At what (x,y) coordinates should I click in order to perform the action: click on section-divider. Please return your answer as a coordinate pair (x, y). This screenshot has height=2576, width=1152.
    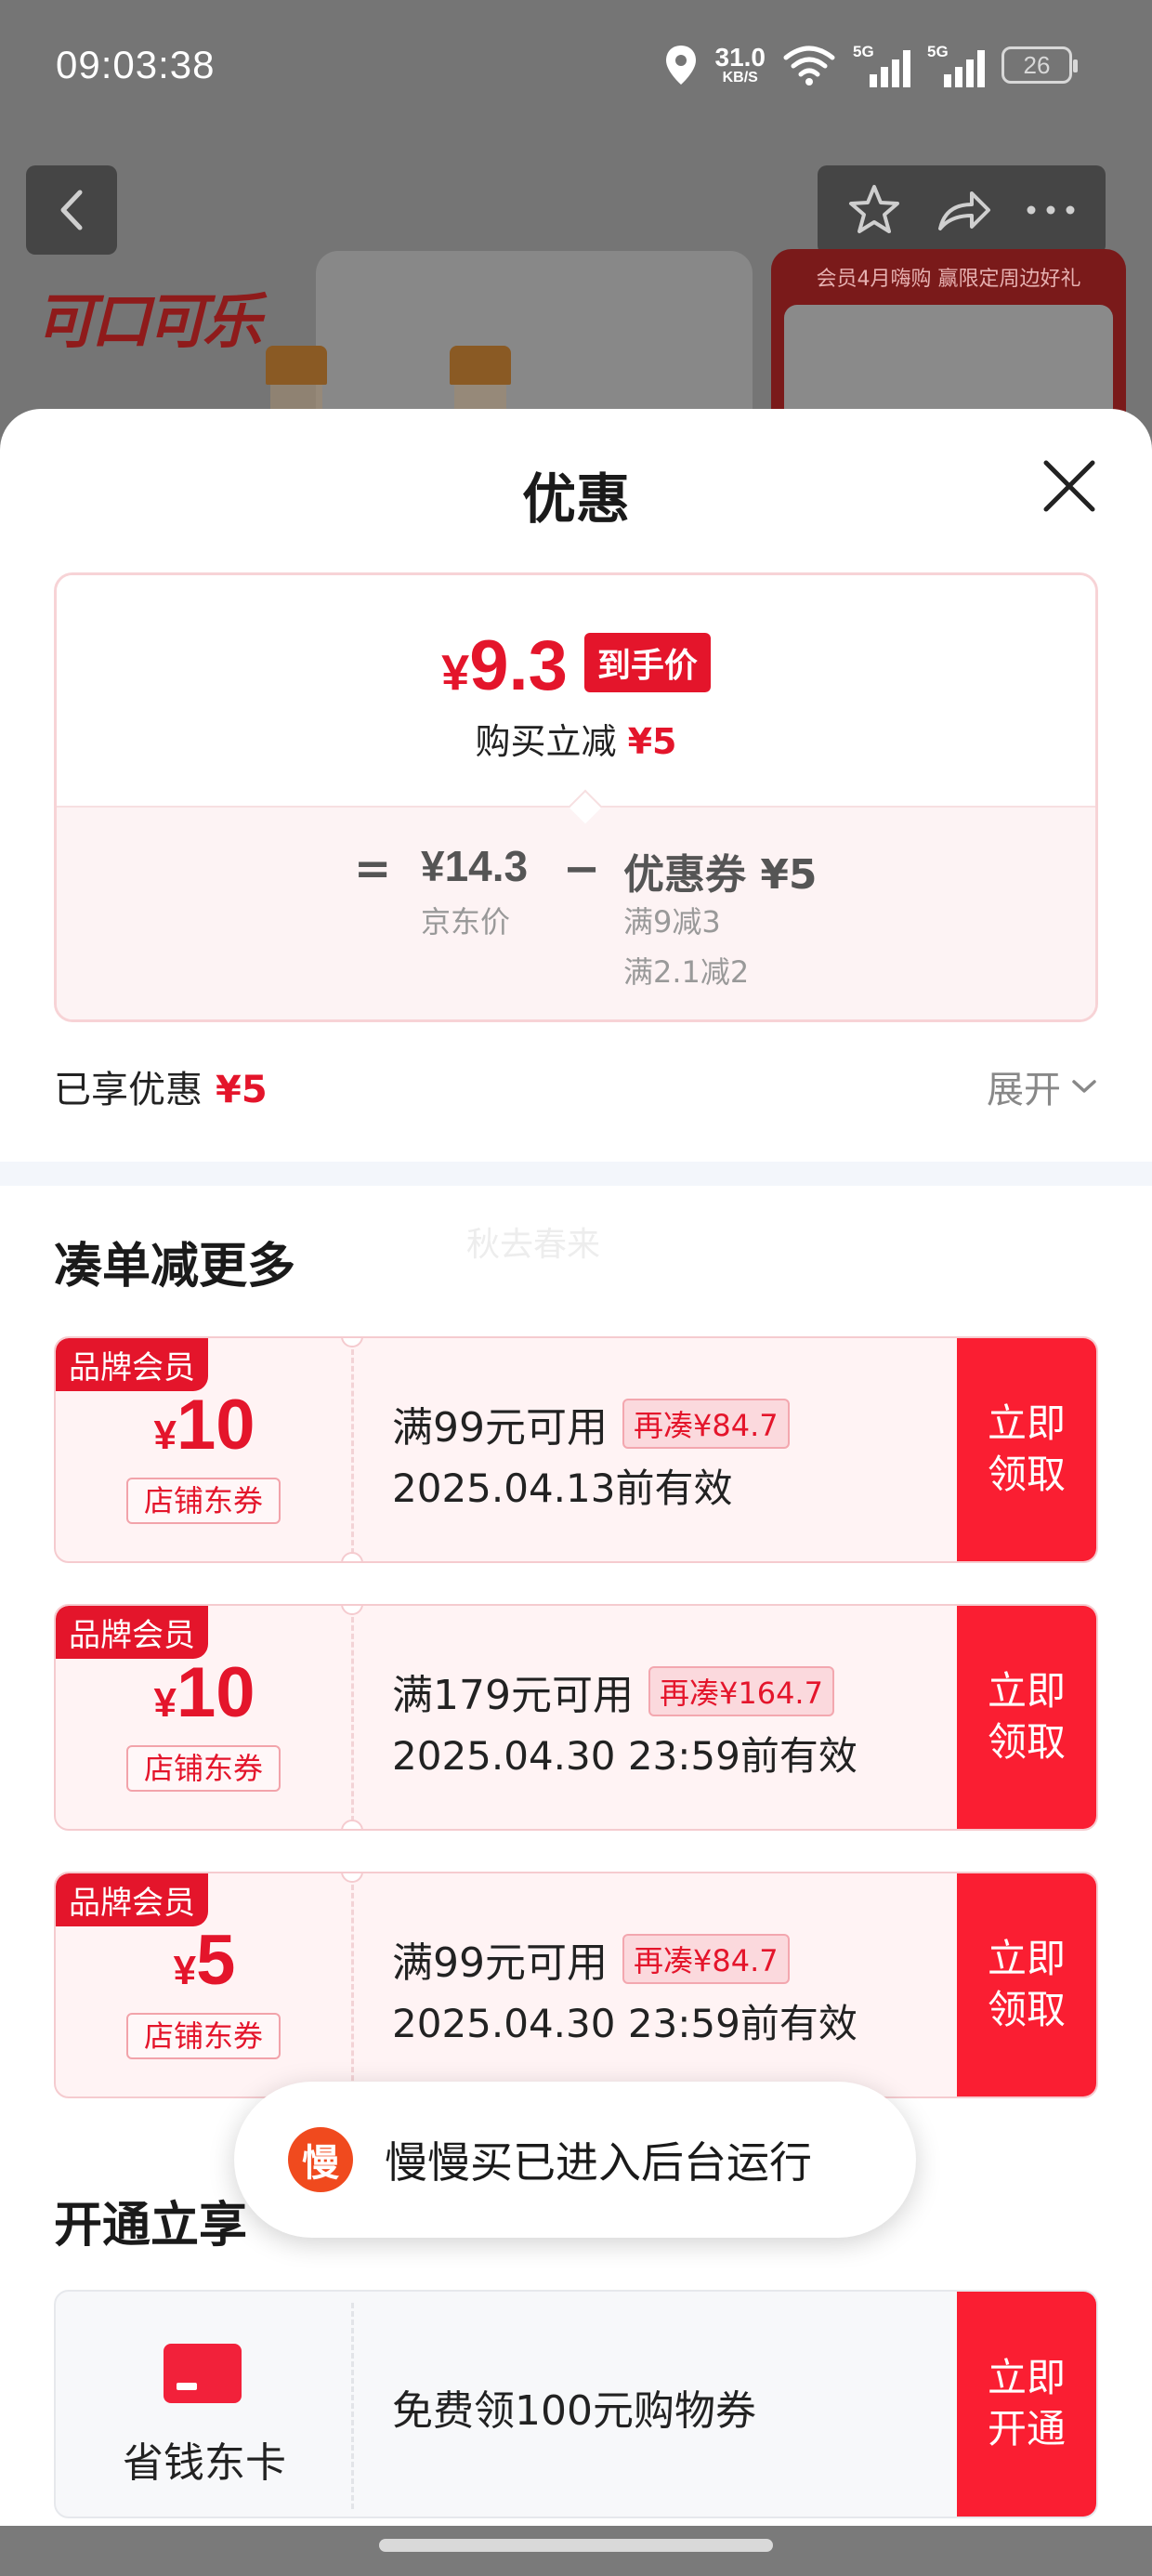
    Looking at the image, I should click on (576, 1174).